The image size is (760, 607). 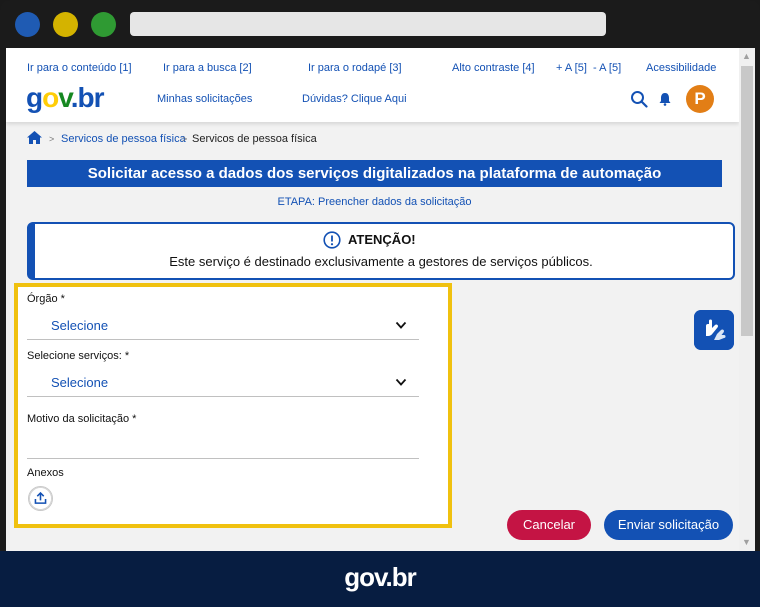 What do you see at coordinates (332, 240) in the screenshot?
I see `info-icon` at bounding box center [332, 240].